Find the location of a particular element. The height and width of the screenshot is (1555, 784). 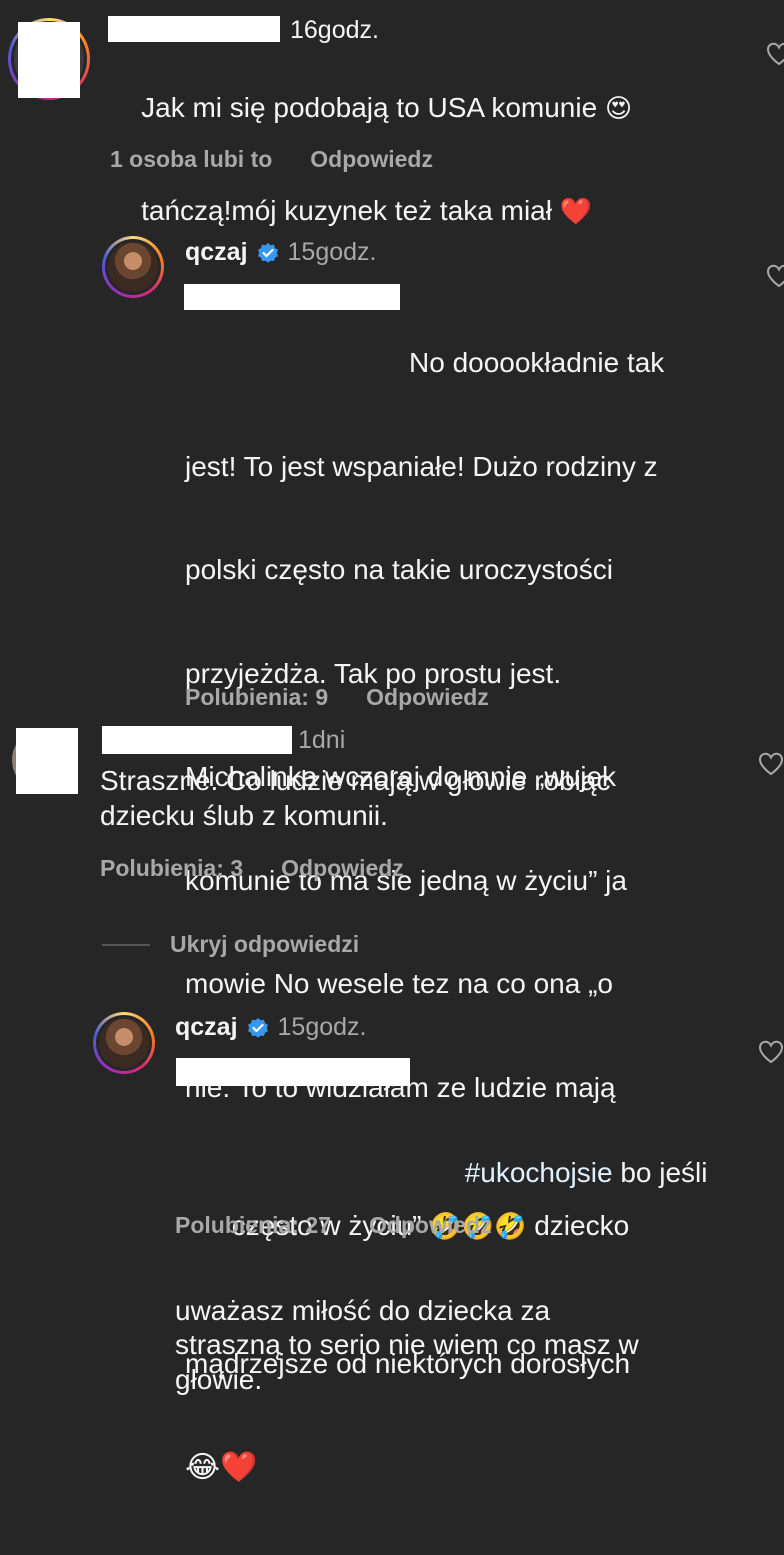

hide-replies: Ukryj odpowiedzi is located at coordinates (230, 944).